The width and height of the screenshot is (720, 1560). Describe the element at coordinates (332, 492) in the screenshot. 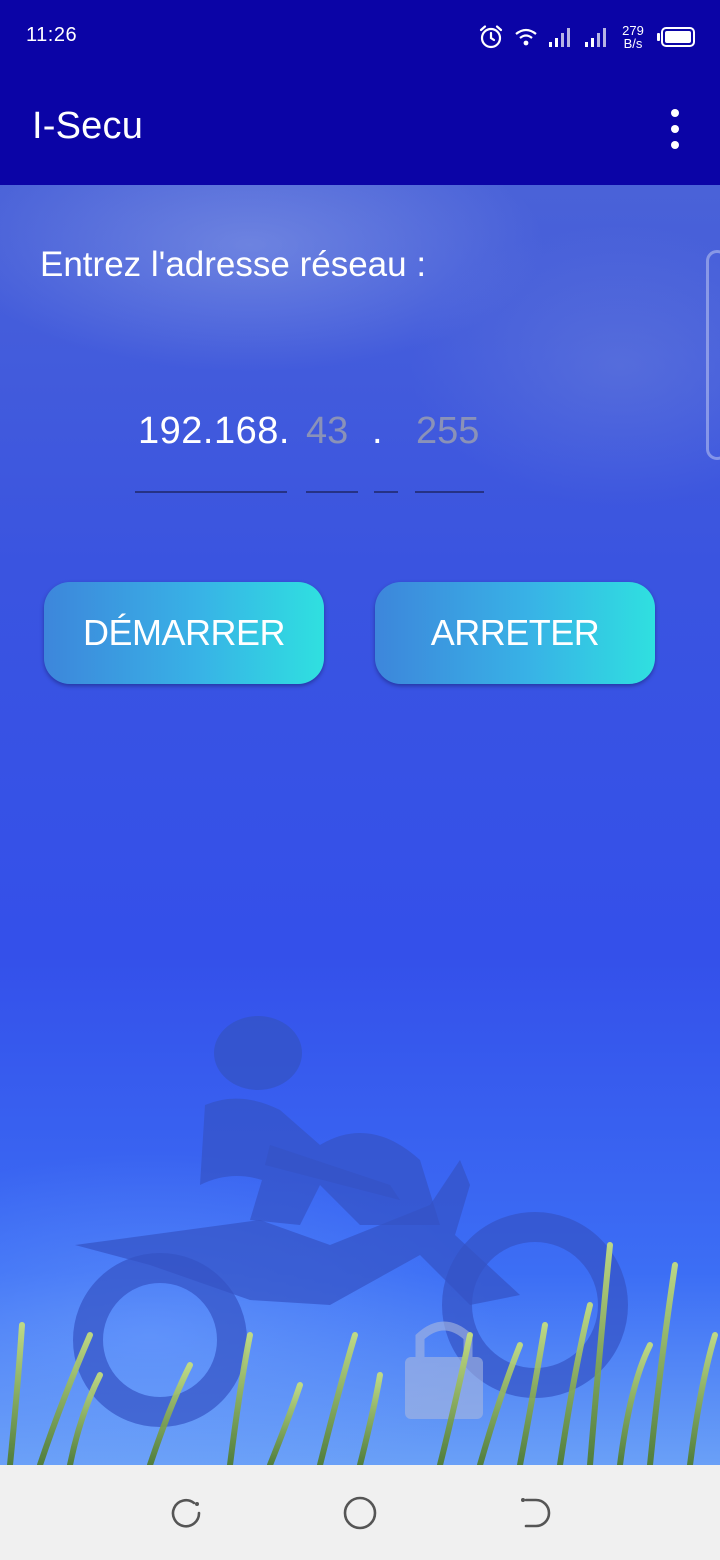

I see `ip-third-octet-underline` at that location.